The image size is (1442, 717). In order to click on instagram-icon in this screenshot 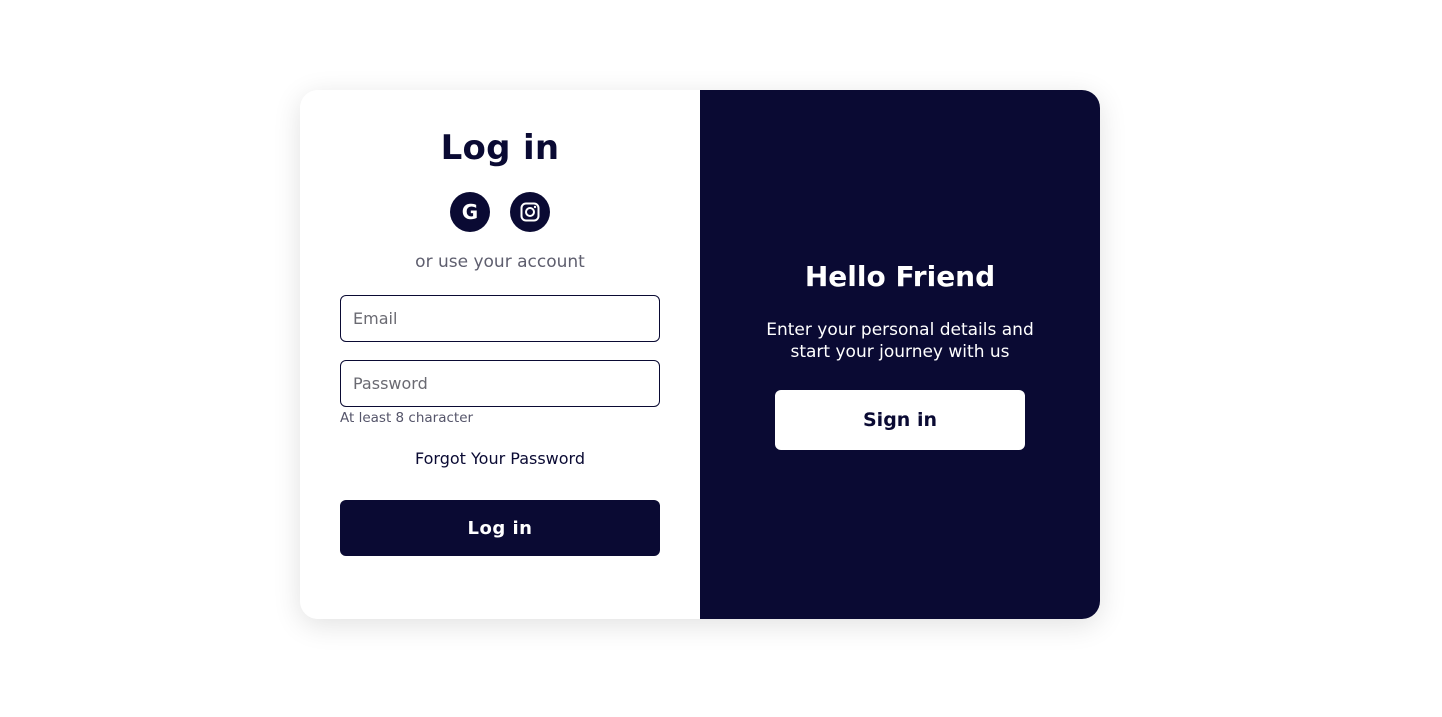, I will do `click(530, 212)`.